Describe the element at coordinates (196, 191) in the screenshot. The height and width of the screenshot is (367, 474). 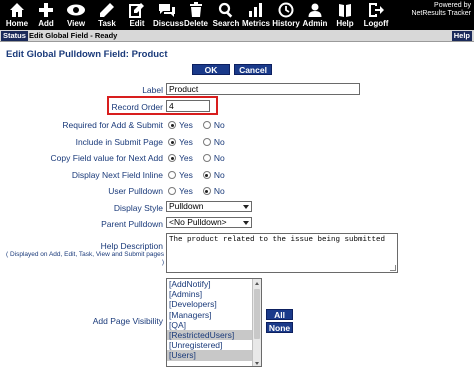
I see `user-pulldown-radio-group: Yes No` at that location.